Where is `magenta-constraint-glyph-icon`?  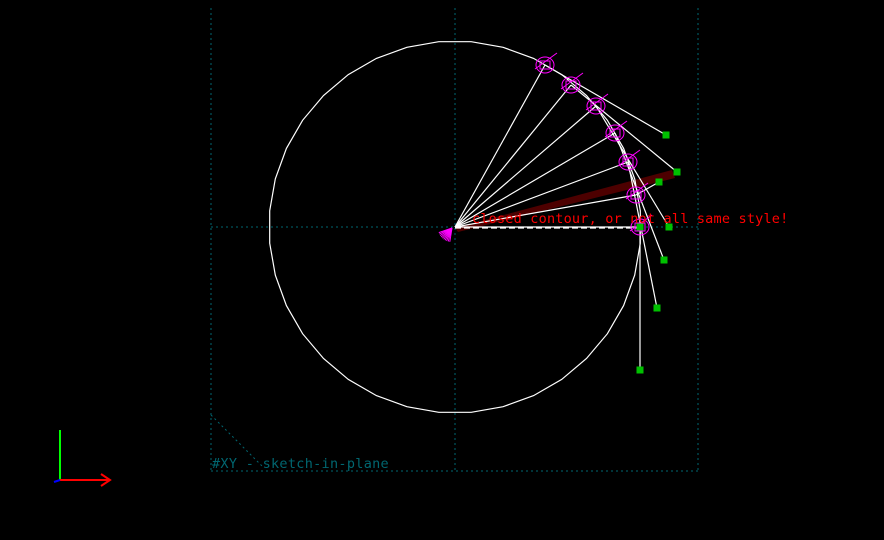 magenta-constraint-glyph-icon is located at coordinates (597, 104).